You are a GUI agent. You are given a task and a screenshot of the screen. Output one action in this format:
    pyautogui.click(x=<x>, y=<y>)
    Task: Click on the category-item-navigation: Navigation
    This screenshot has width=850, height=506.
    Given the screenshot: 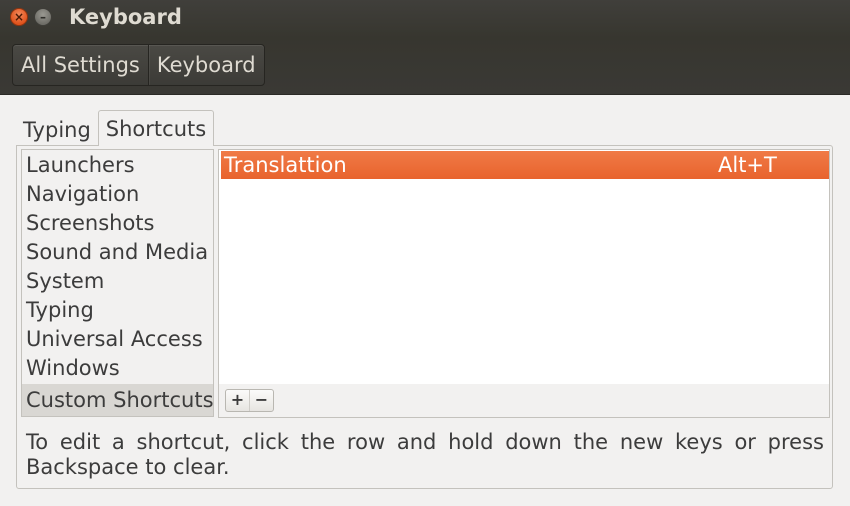 What is the action you would take?
    pyautogui.click(x=117, y=194)
    